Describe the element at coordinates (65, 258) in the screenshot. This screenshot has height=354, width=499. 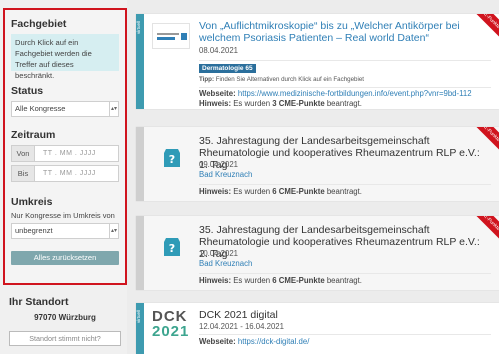
I see `reset-all-button: Alles zurücksetzen` at that location.